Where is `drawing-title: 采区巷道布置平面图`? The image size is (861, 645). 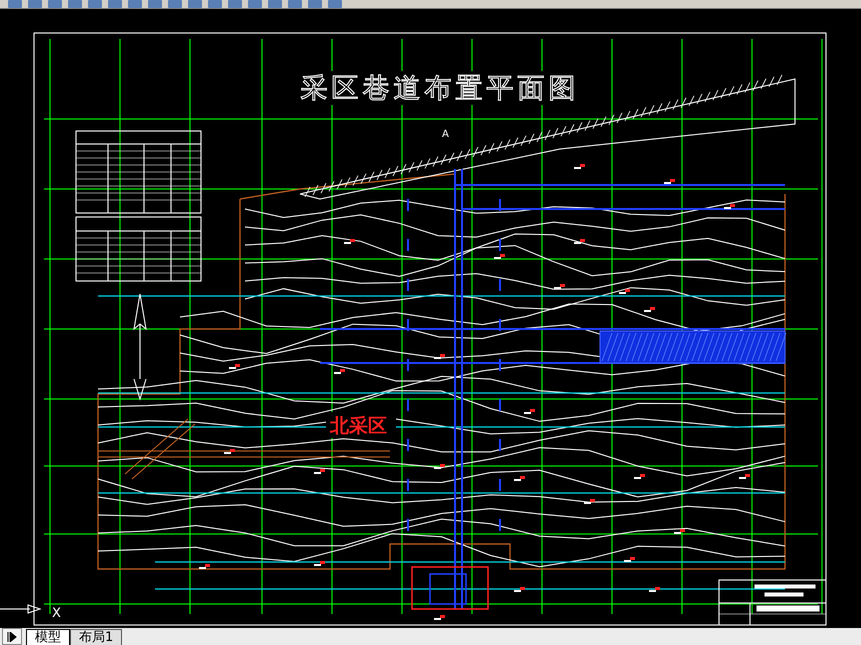
drawing-title: 采区巷道布置平面图 is located at coordinates (440, 88).